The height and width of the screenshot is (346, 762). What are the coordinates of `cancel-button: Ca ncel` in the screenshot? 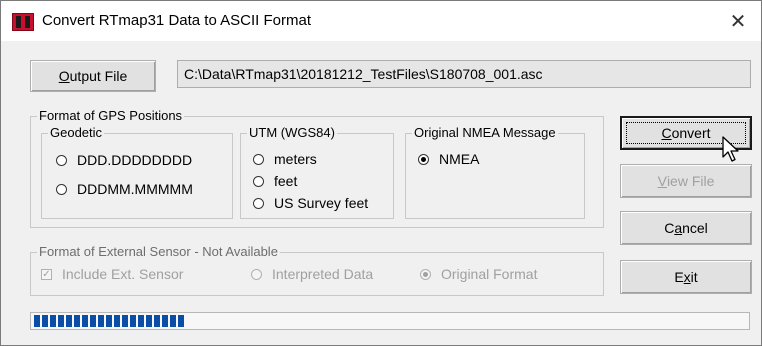 It's located at (686, 228).